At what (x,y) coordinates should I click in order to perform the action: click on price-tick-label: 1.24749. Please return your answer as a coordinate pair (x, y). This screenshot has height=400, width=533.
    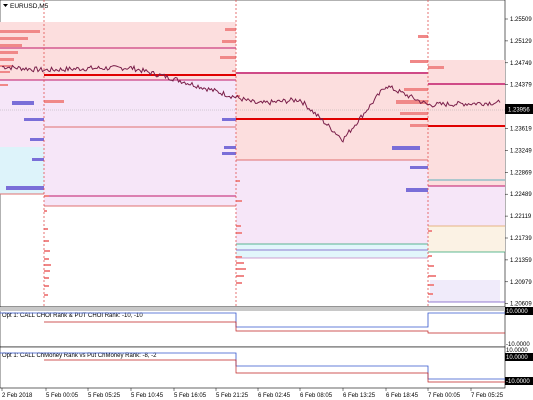
    Looking at the image, I should click on (521, 64).